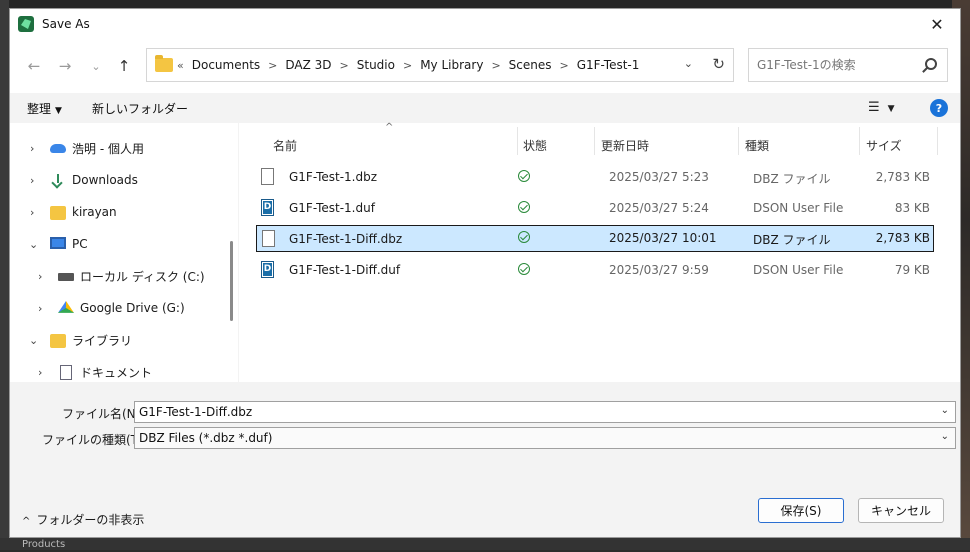 The image size is (970, 552). I want to click on filename-input, so click(529, 412).